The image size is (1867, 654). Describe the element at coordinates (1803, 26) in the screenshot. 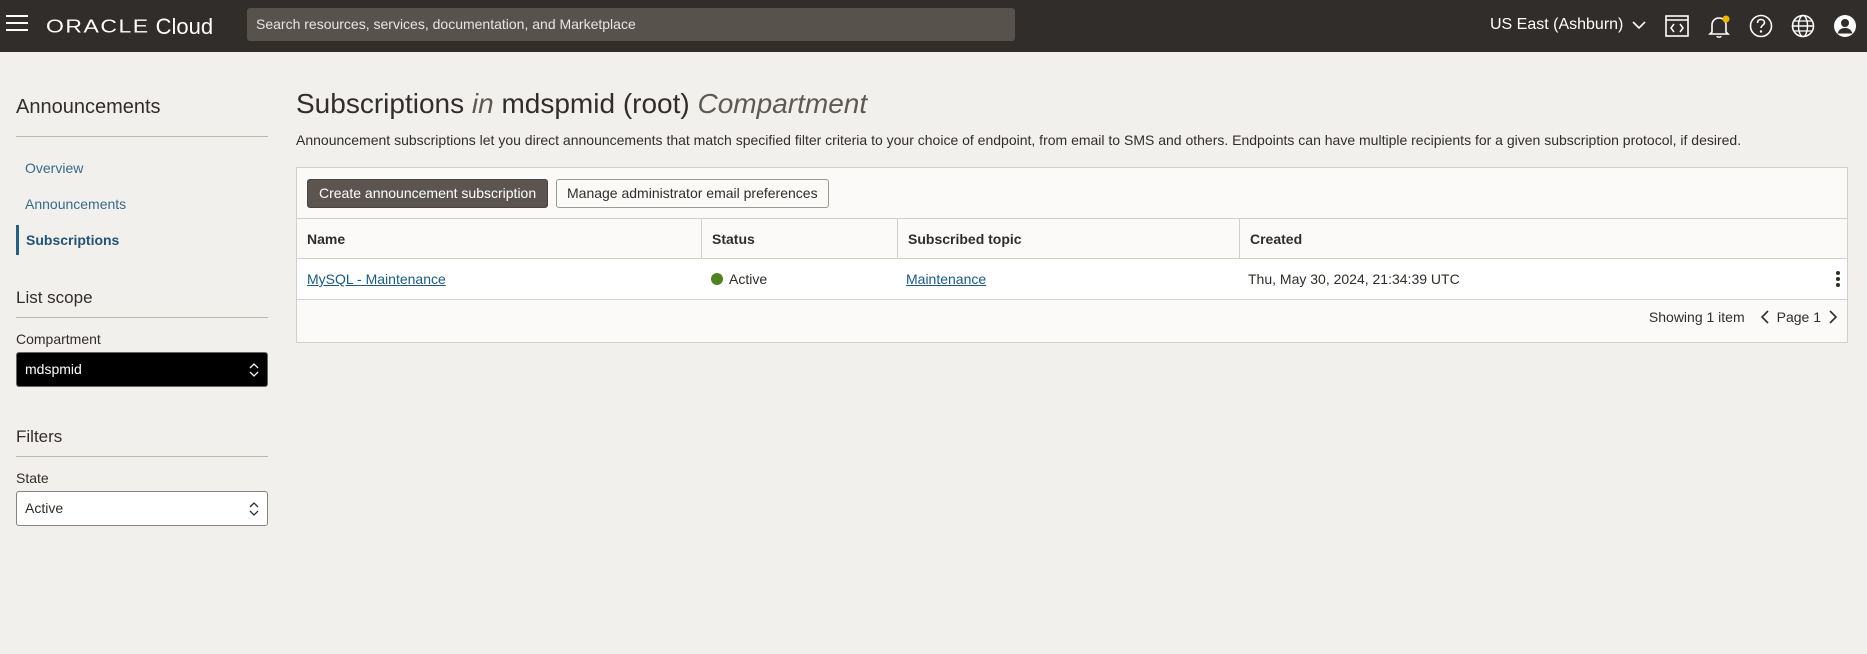

I see `language-globe-icon` at that location.